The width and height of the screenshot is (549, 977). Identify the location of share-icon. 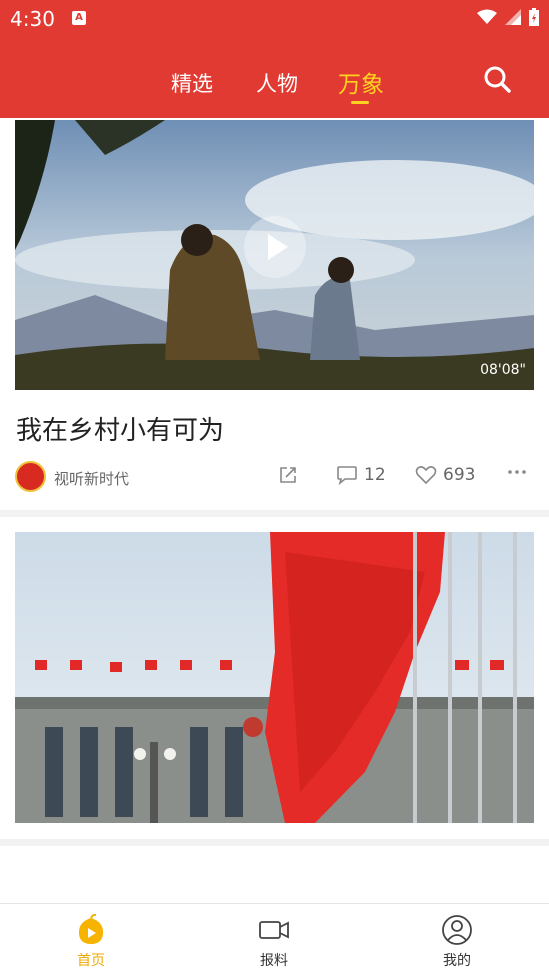
(288, 475).